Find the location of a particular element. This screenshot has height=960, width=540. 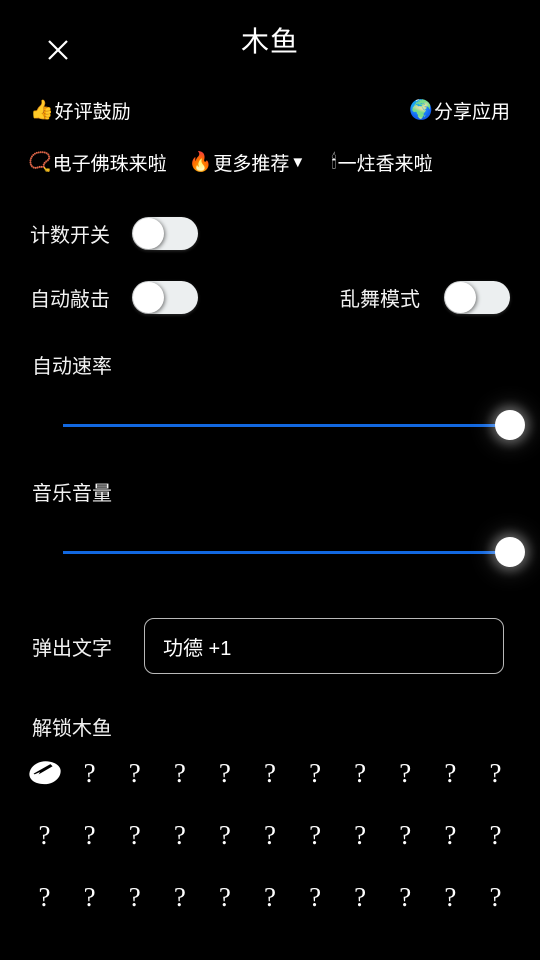

setting-row-popup-text: 弹出文字 is located at coordinates (270, 646).